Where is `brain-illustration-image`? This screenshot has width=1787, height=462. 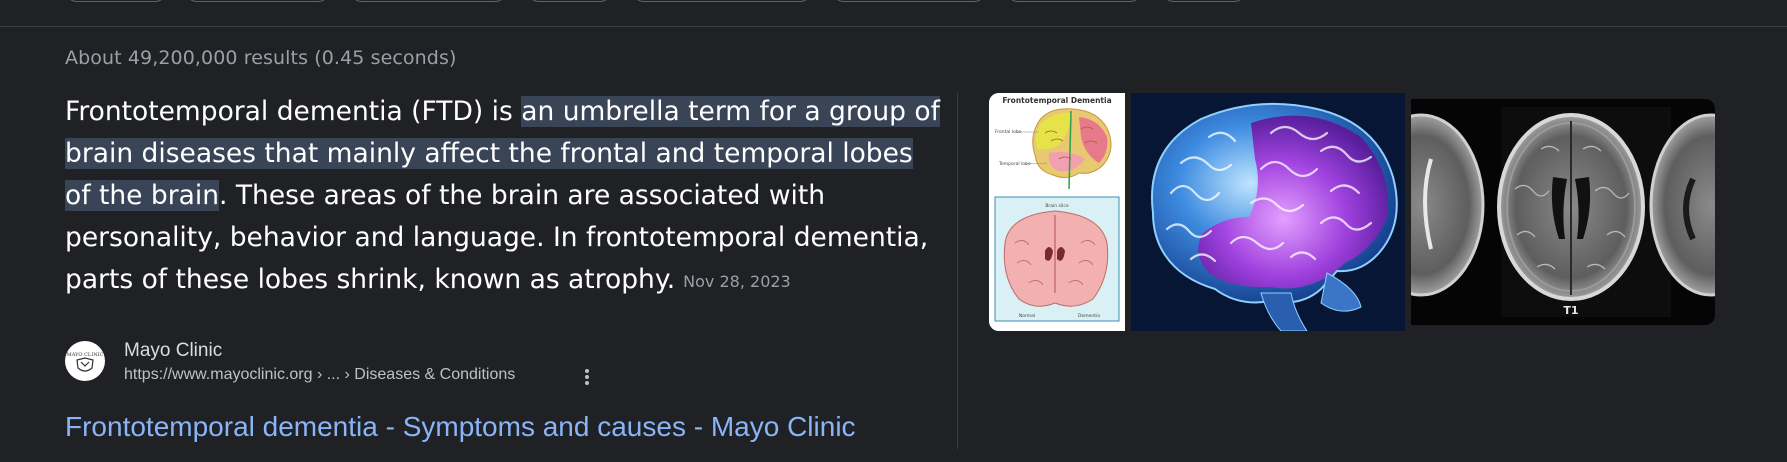 brain-illustration-image is located at coordinates (1268, 212).